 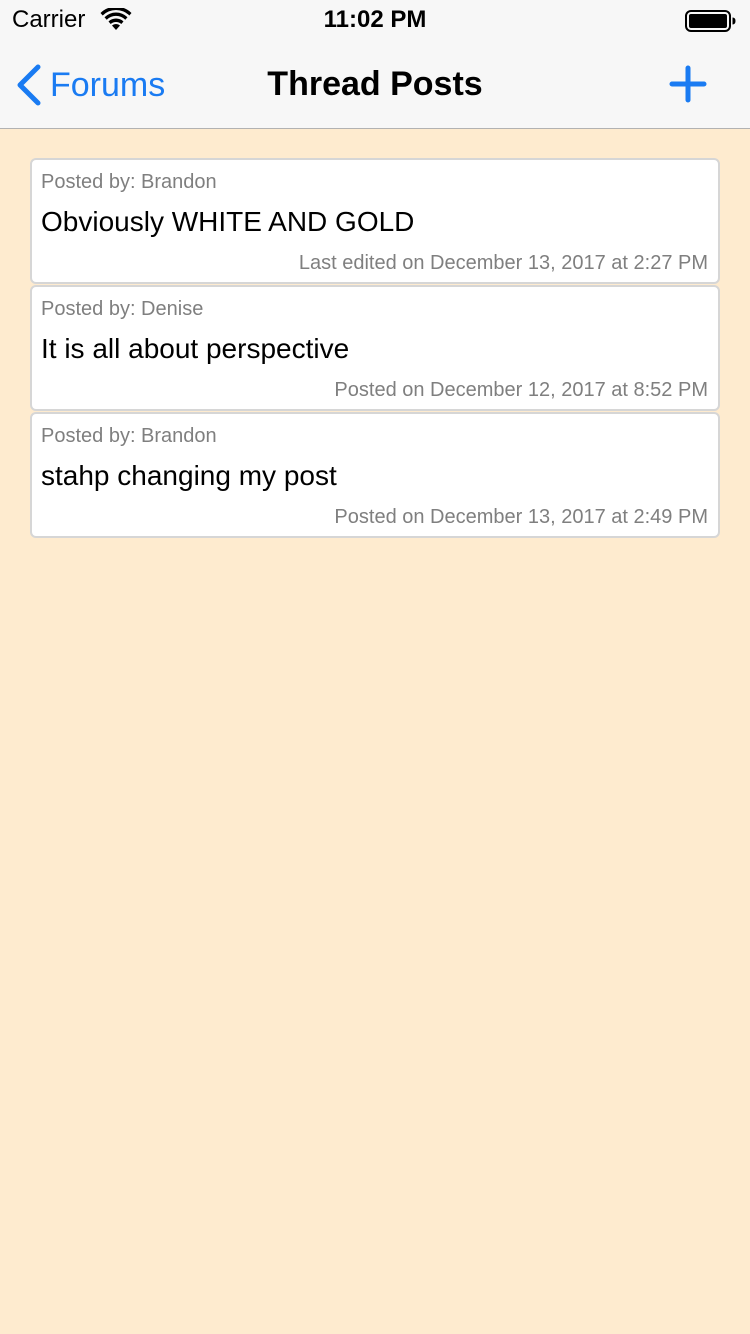 What do you see at coordinates (228, 221) in the screenshot?
I see `post-body: Obviously WHITE AND GOLD` at bounding box center [228, 221].